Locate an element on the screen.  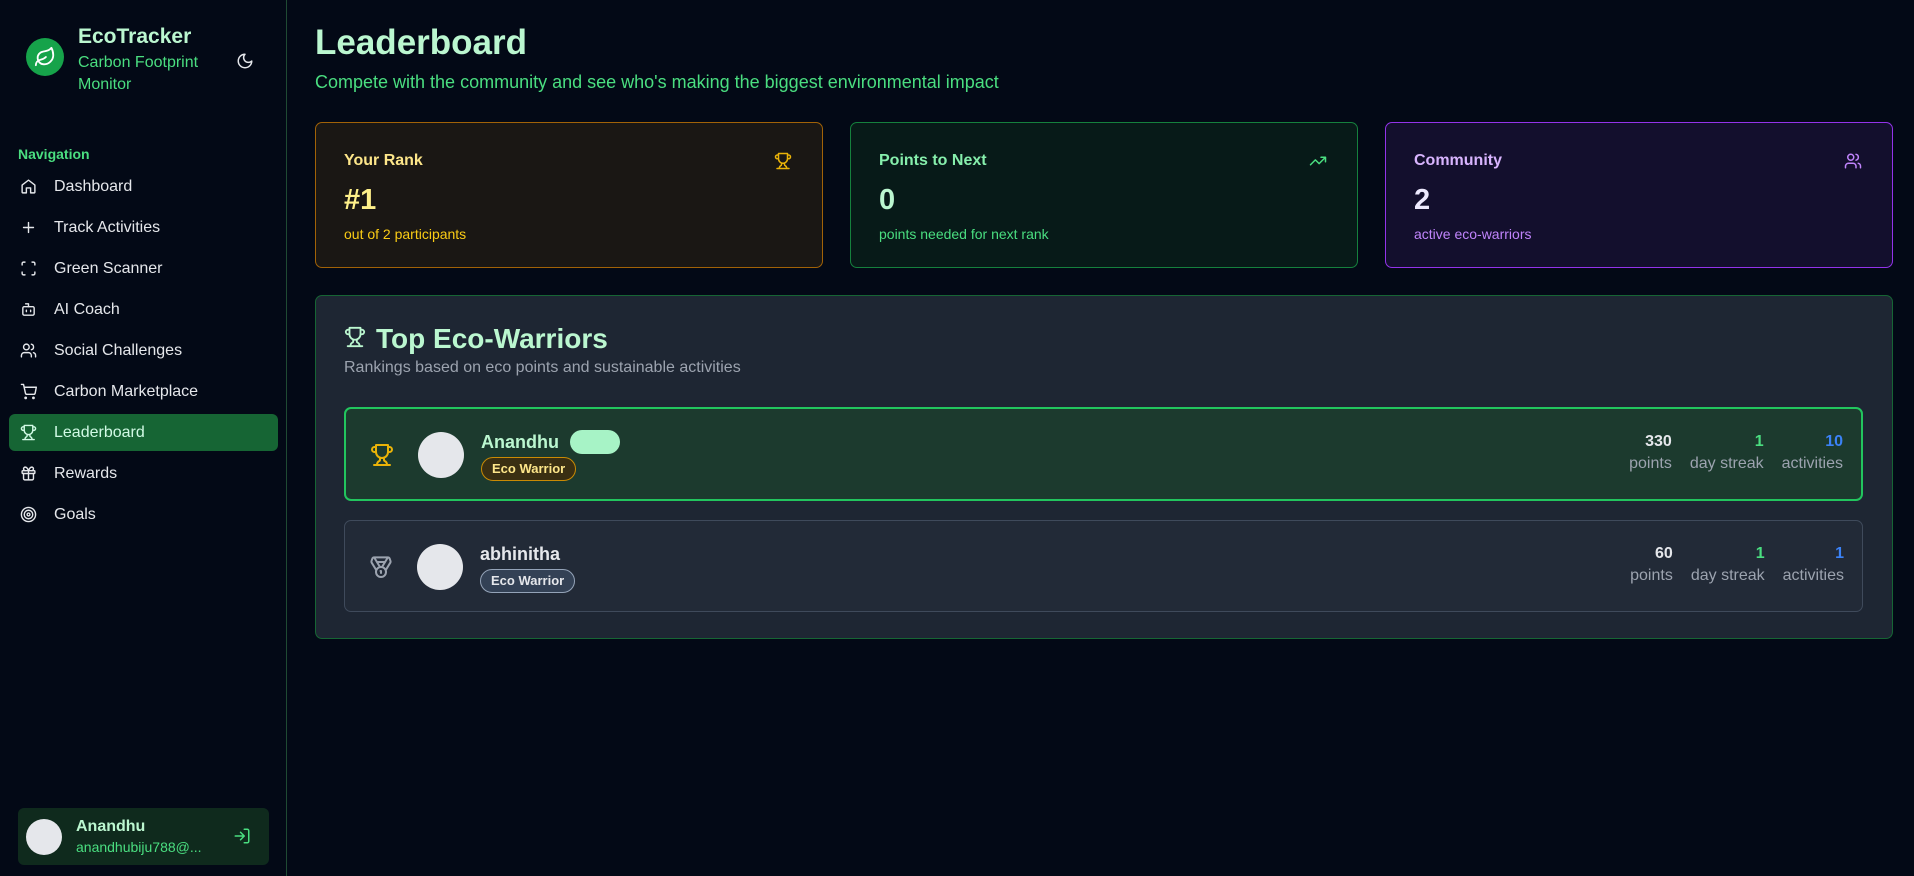
leaf-icon is located at coordinates (45, 57).